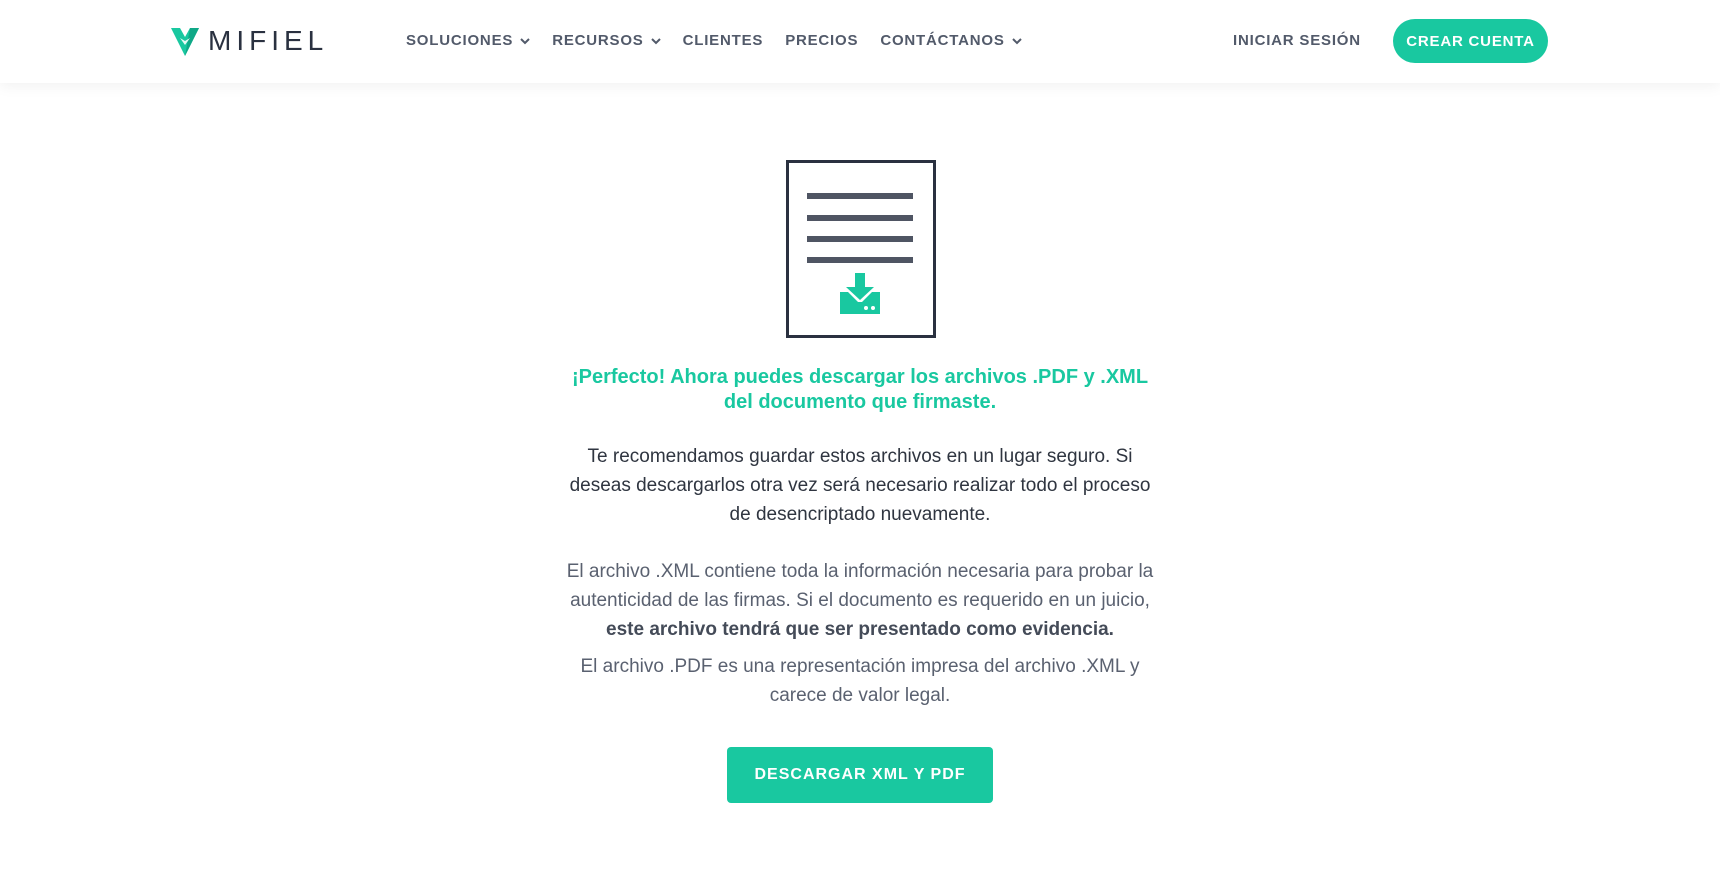 The width and height of the screenshot is (1720, 869). I want to click on nav-item-label: PRECIOS, so click(822, 40).